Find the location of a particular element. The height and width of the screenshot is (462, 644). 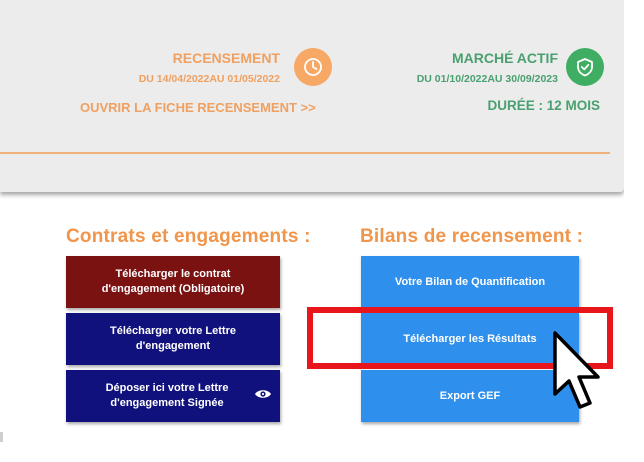

edge-mark is located at coordinates (1, 437).